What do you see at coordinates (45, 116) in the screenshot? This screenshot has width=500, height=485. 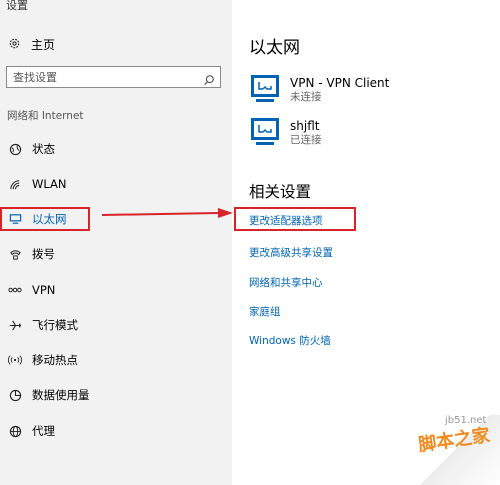 I see `section-label: 网络和 Internet` at bounding box center [45, 116].